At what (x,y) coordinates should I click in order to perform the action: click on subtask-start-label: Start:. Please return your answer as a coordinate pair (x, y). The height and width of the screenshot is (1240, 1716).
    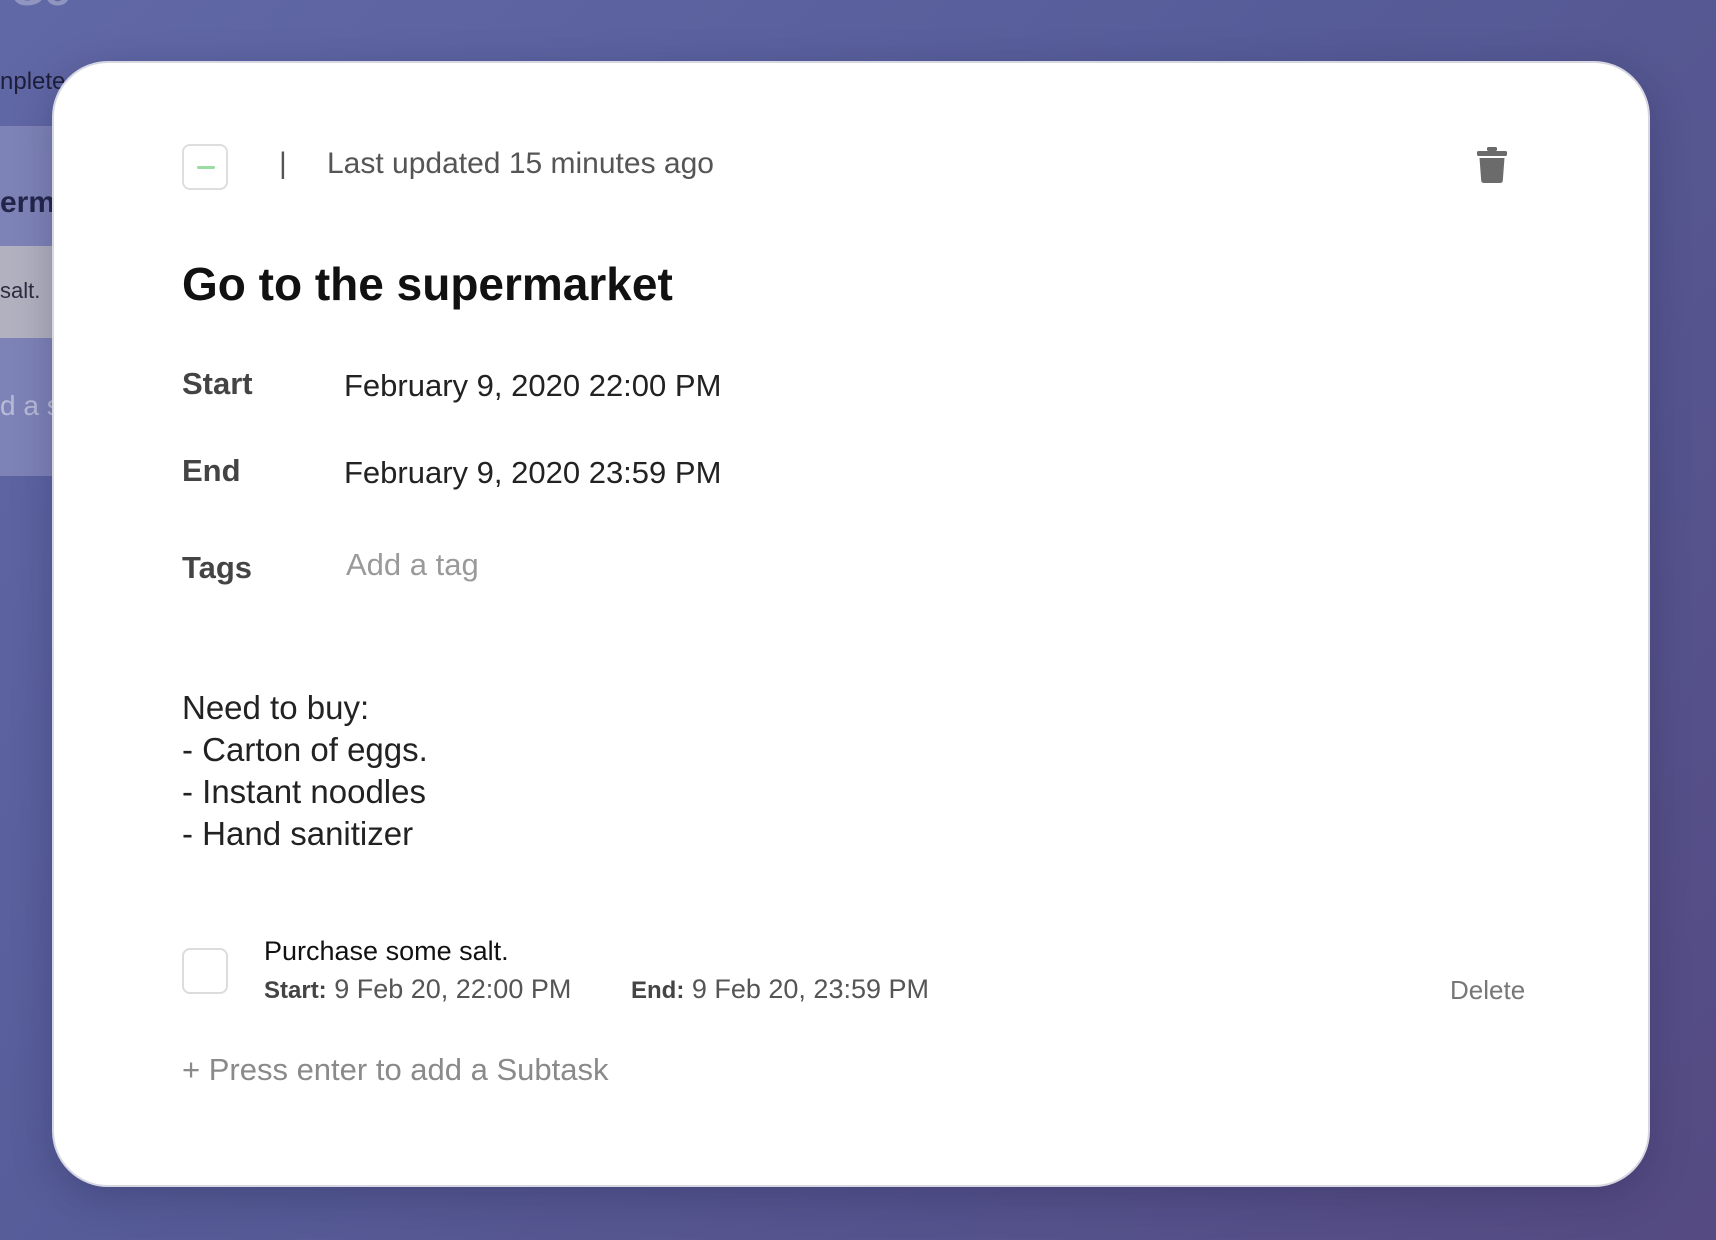
    Looking at the image, I should click on (295, 990).